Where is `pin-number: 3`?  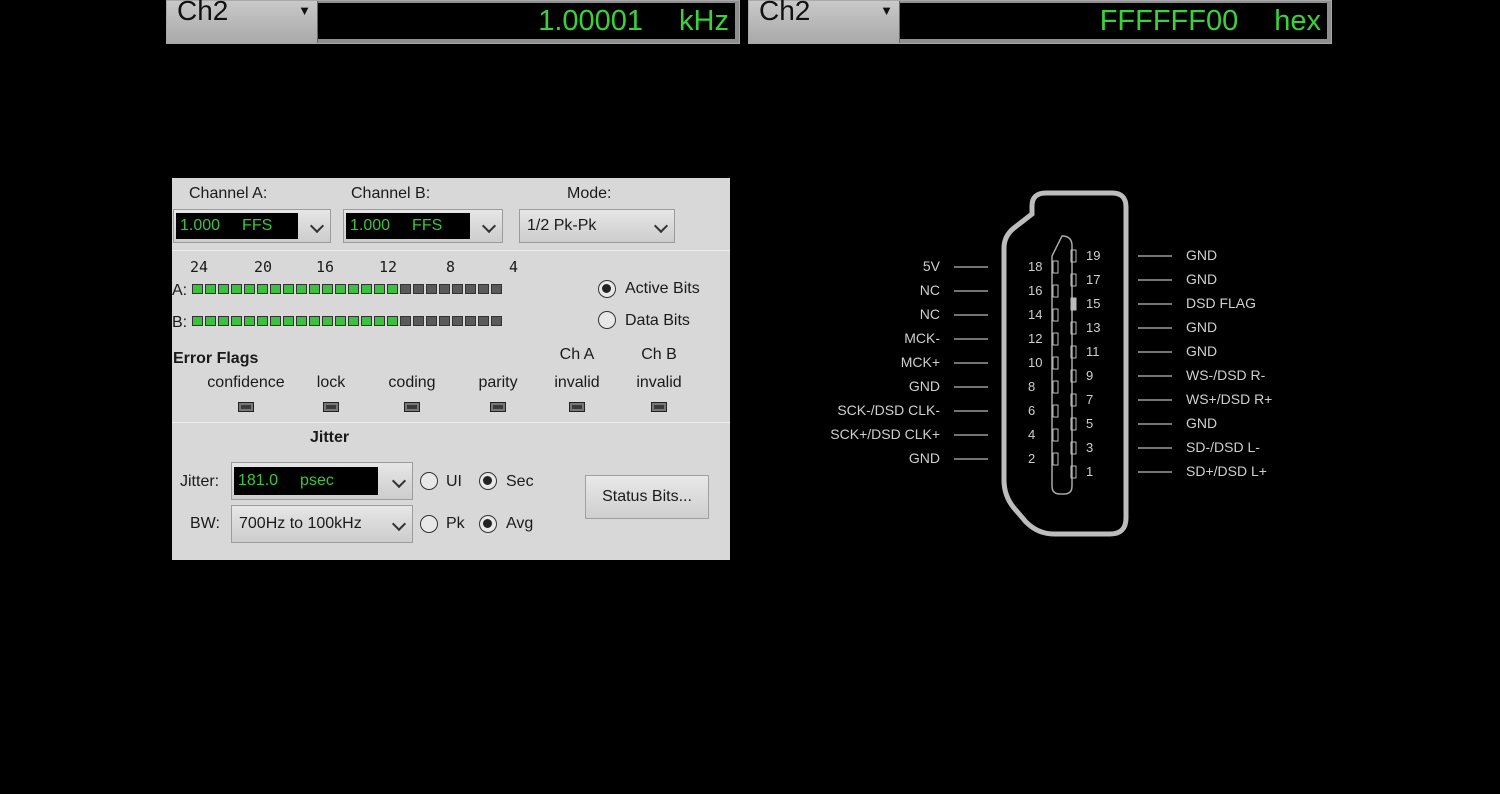
pin-number: 3 is located at coordinates (1090, 447).